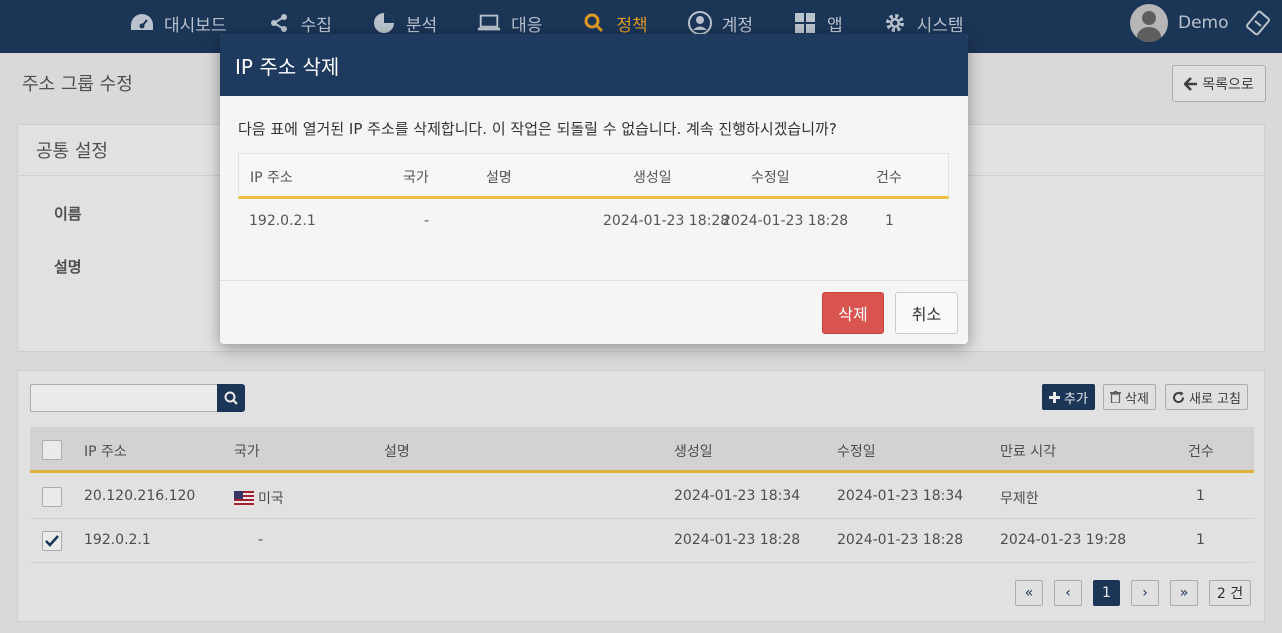 The image size is (1282, 633). Describe the element at coordinates (889, 221) in the screenshot. I see `cell-count: 1` at that location.